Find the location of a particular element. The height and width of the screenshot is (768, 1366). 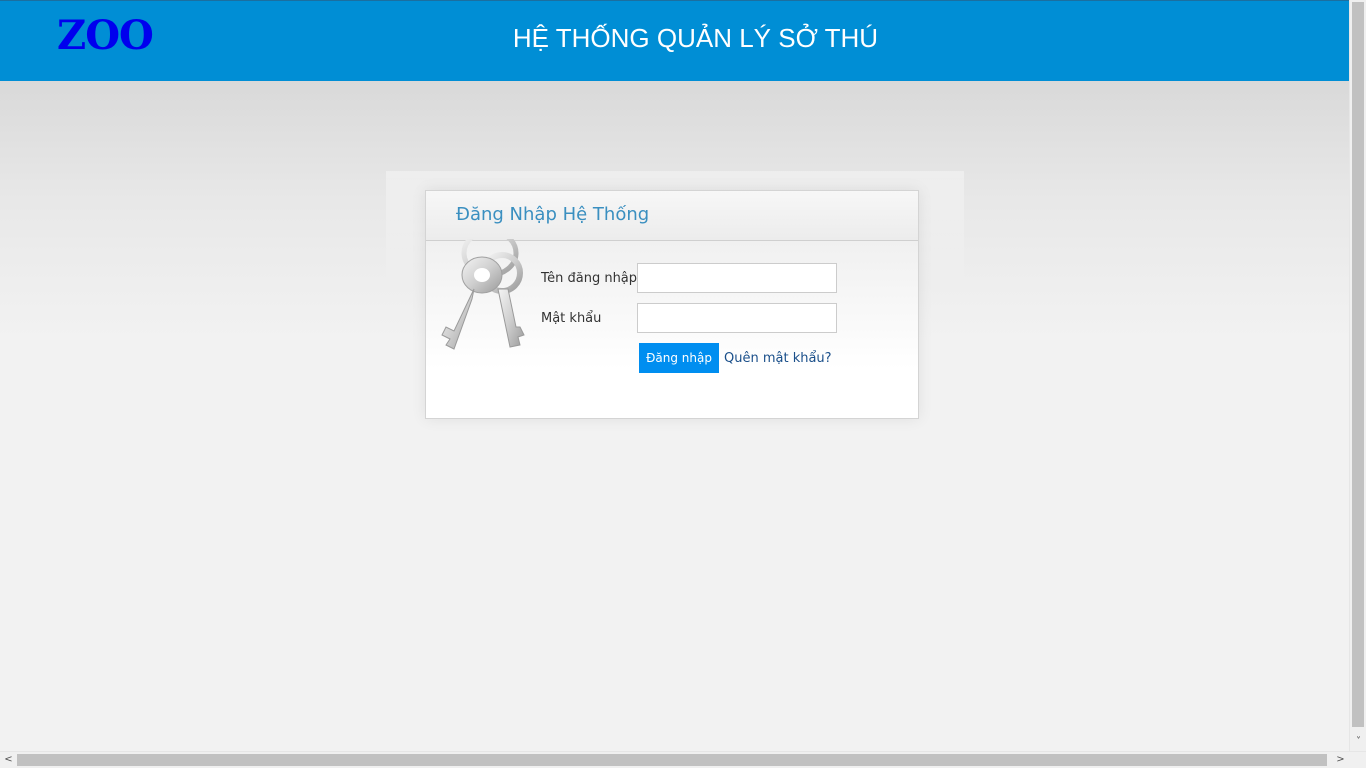

vertical-scrollbar: ˅ is located at coordinates (1357, 375).